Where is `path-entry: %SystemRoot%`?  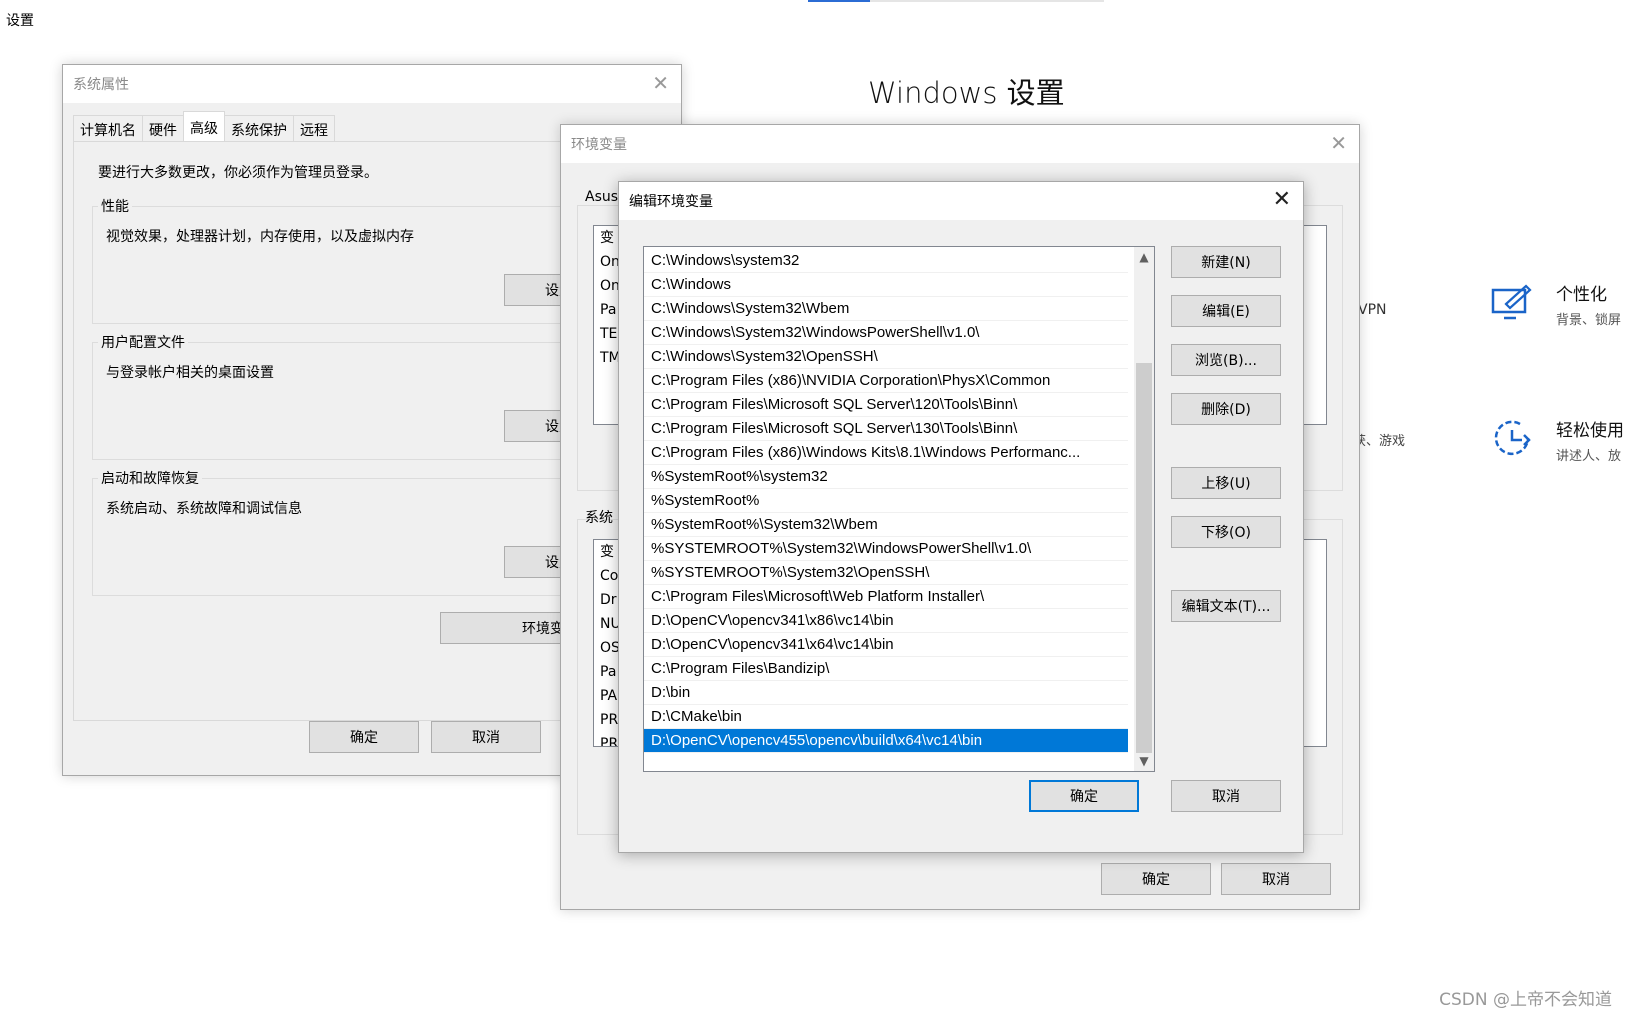 path-entry: %SystemRoot% is located at coordinates (886, 501).